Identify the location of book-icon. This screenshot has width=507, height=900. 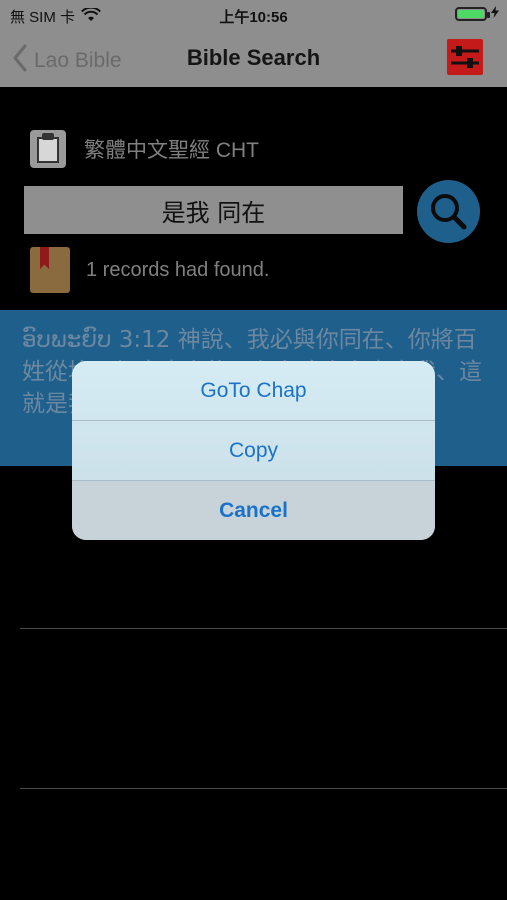
(50, 270).